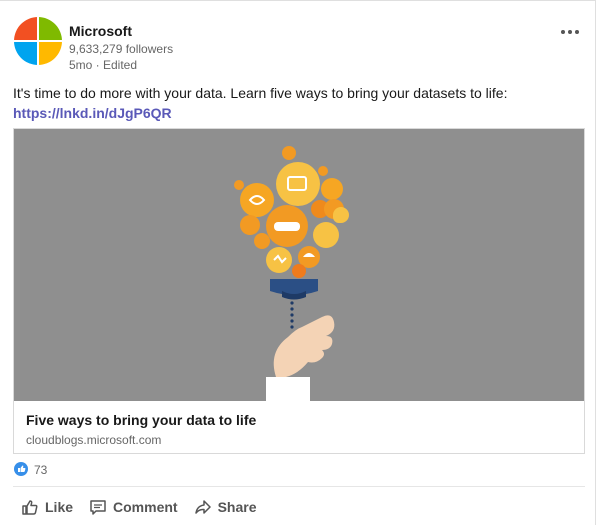  I want to click on share-label: Share, so click(237, 507).